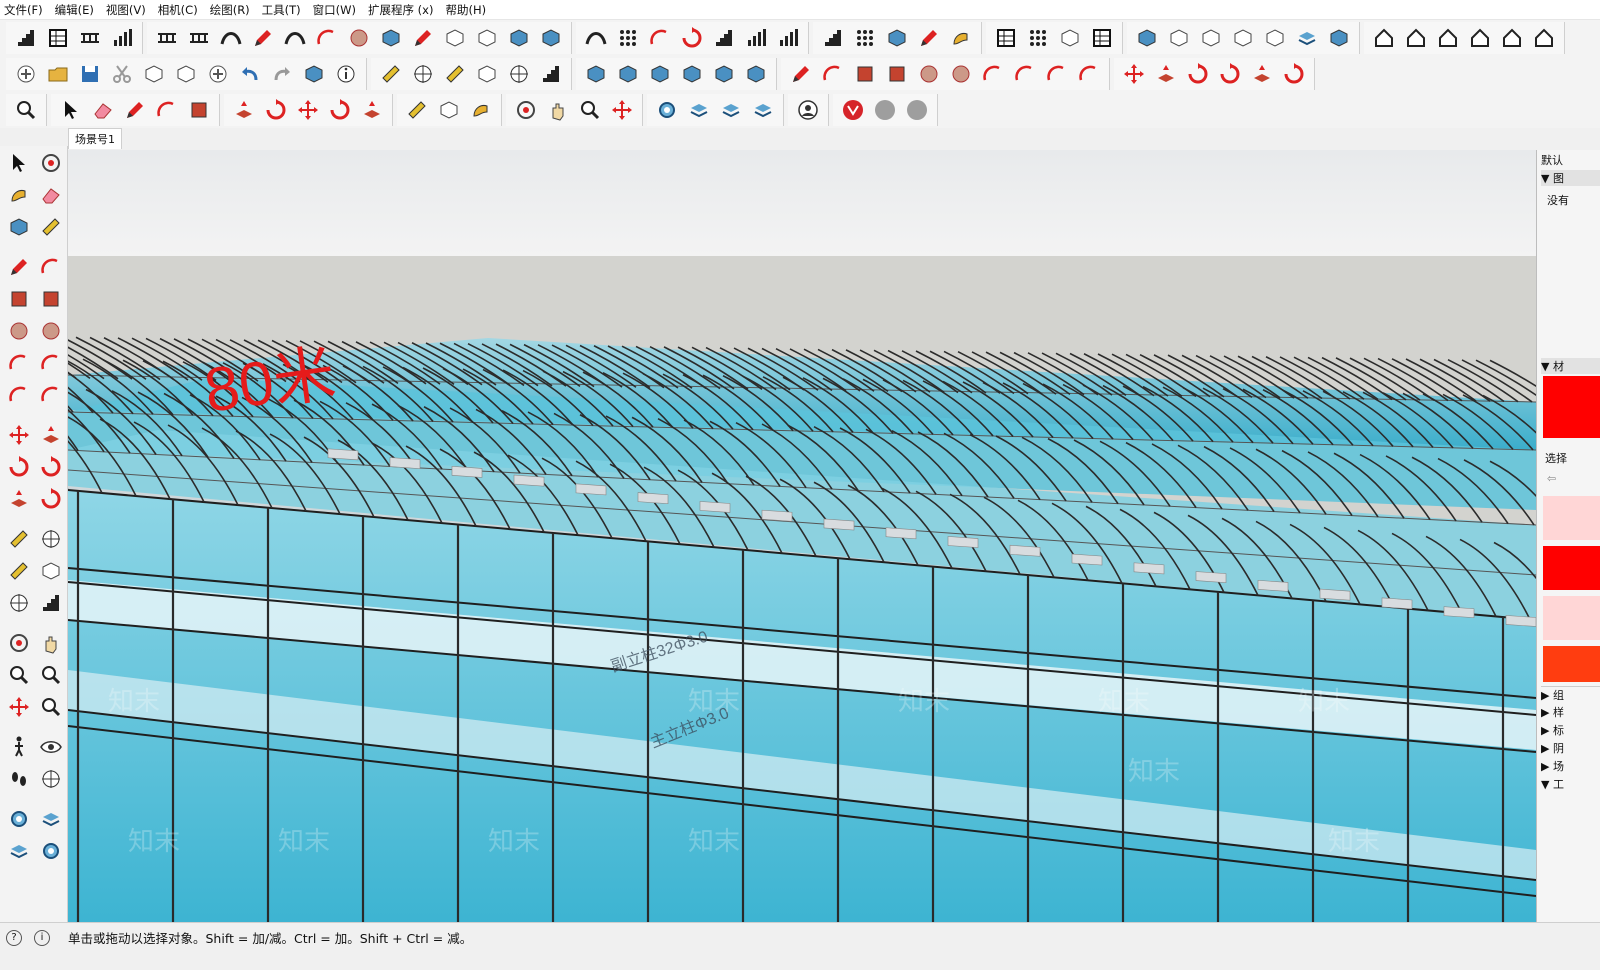 Image resolution: width=1600 pixels, height=970 pixels. Describe the element at coordinates (51, 363) in the screenshot. I see `arc2-draw-icon` at that location.